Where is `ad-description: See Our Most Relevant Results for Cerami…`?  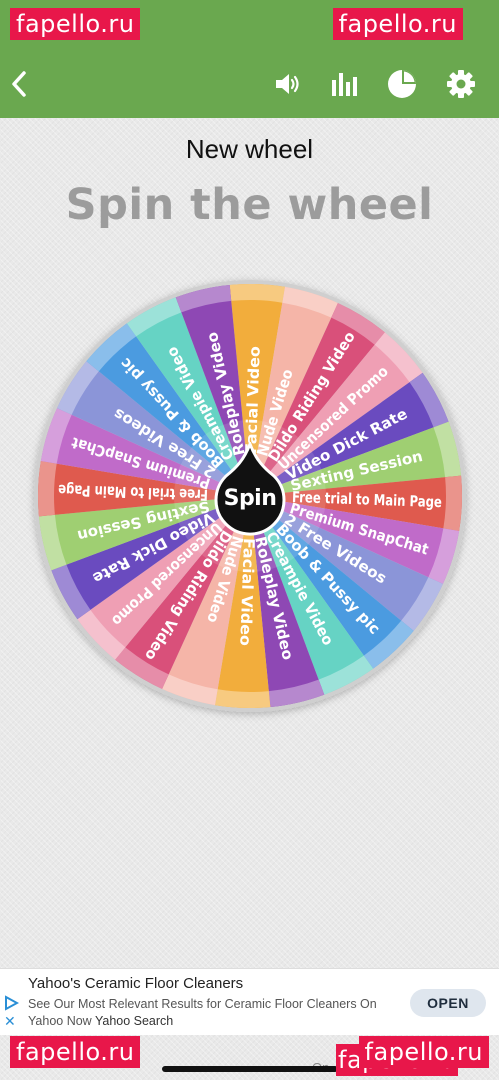 ad-description: See Our Most Relevant Results for Cerami… is located at coordinates (218, 1013).